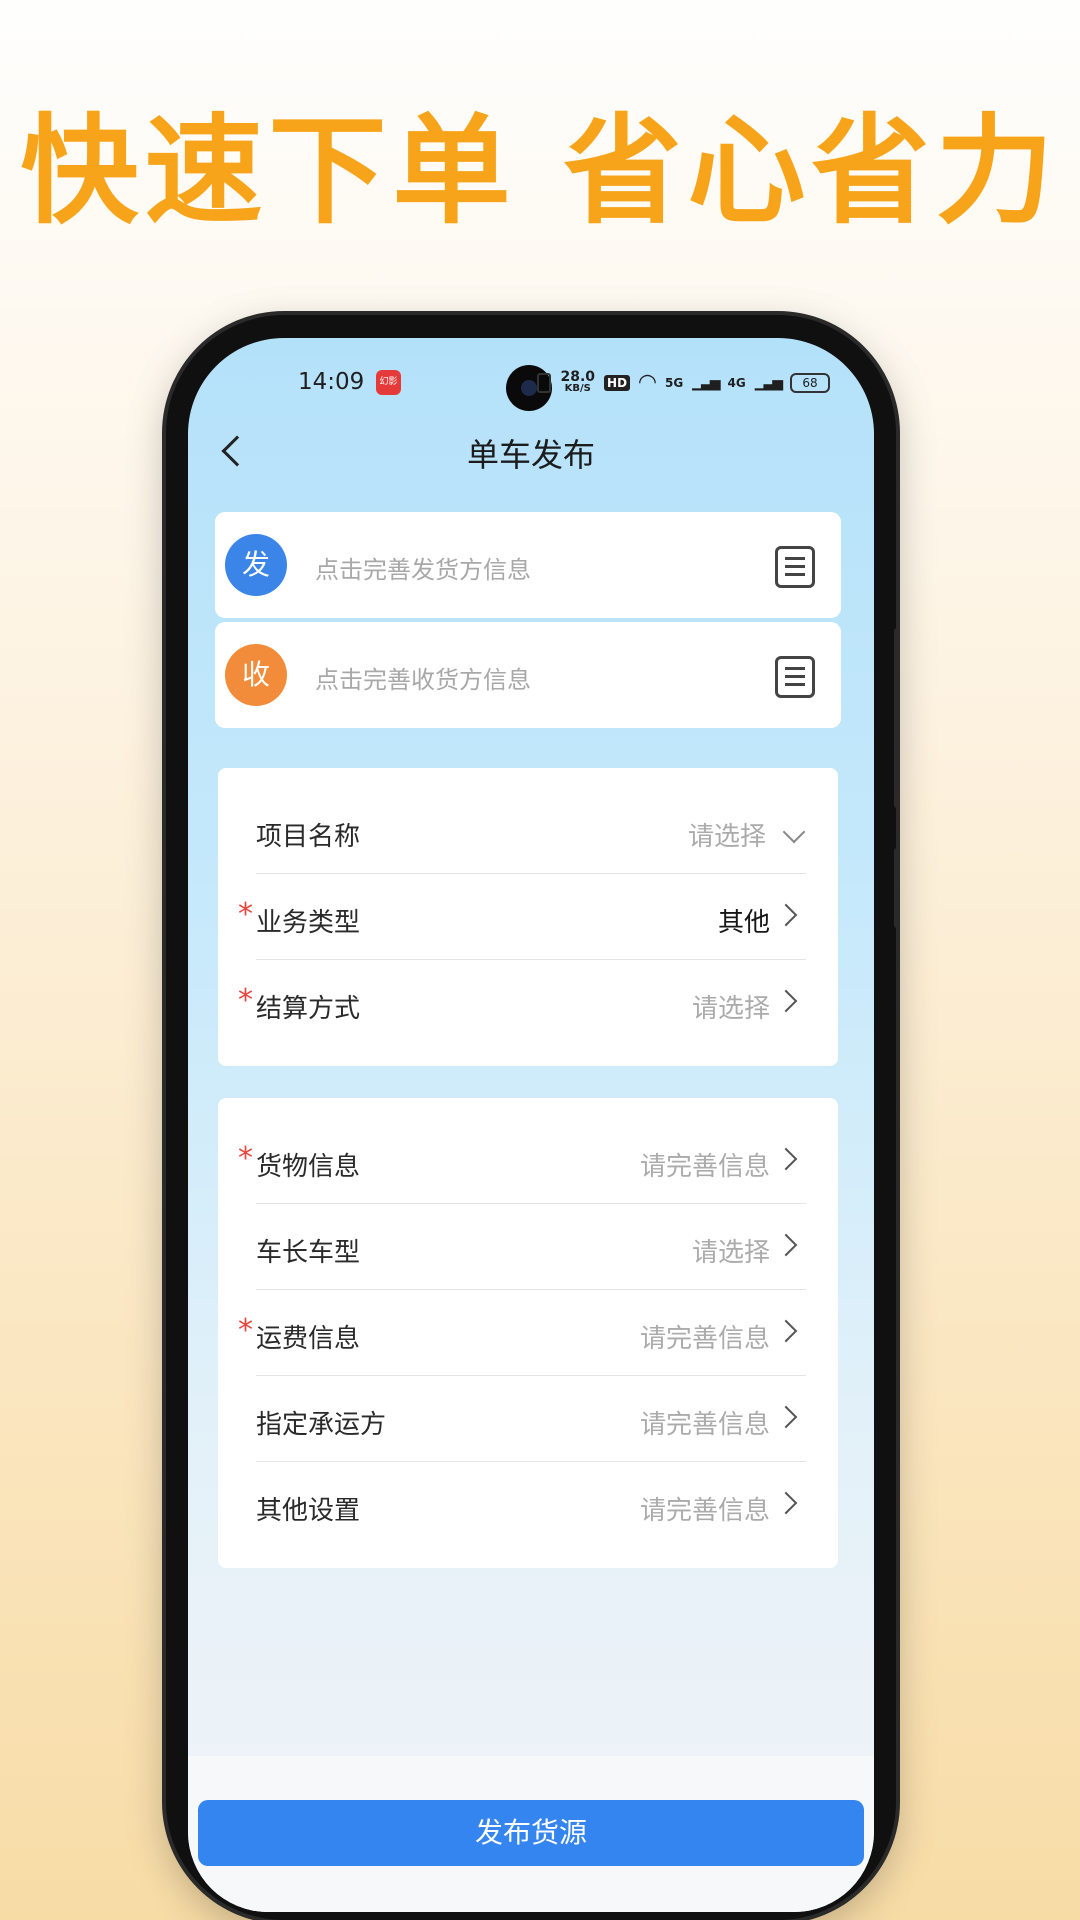 The height and width of the screenshot is (1920, 1080). What do you see at coordinates (308, 837) in the screenshot?
I see `row-label: 项目名称` at bounding box center [308, 837].